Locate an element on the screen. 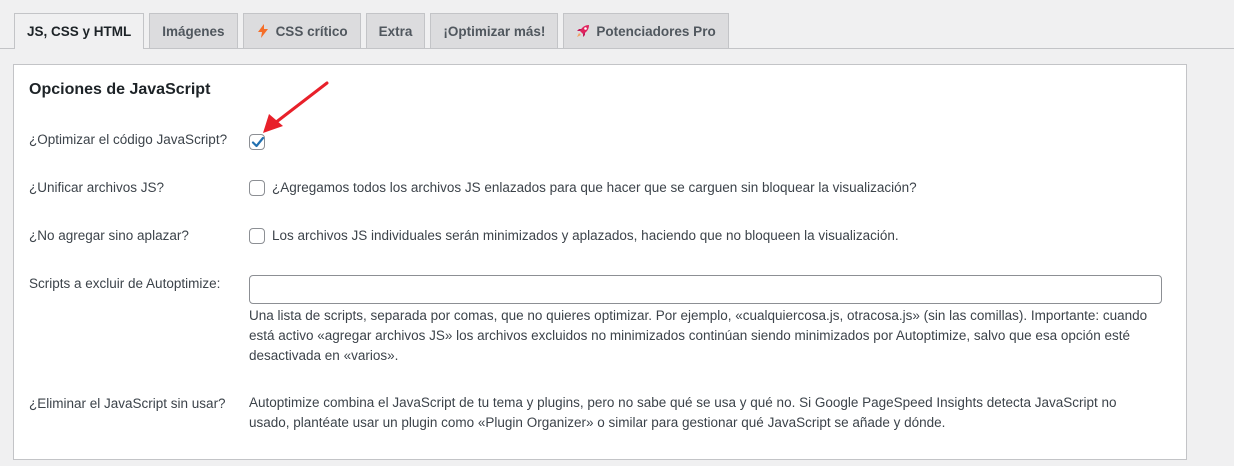 Image resolution: width=1234 pixels, height=466 pixels. annotation-arrow-icon is located at coordinates (296, 107).